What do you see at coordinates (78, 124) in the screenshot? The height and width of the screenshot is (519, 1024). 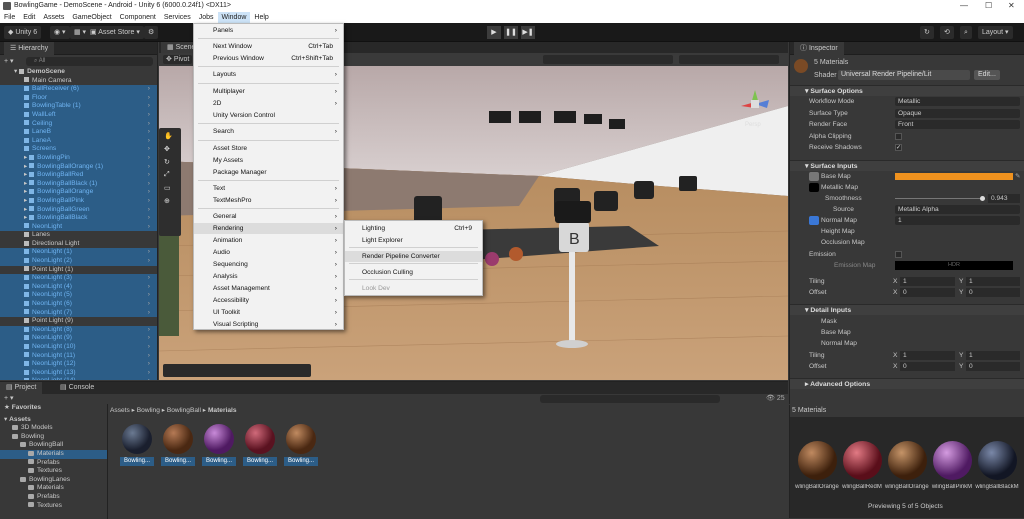 I see `hierarchy-item: Ceiling ›` at bounding box center [78, 124].